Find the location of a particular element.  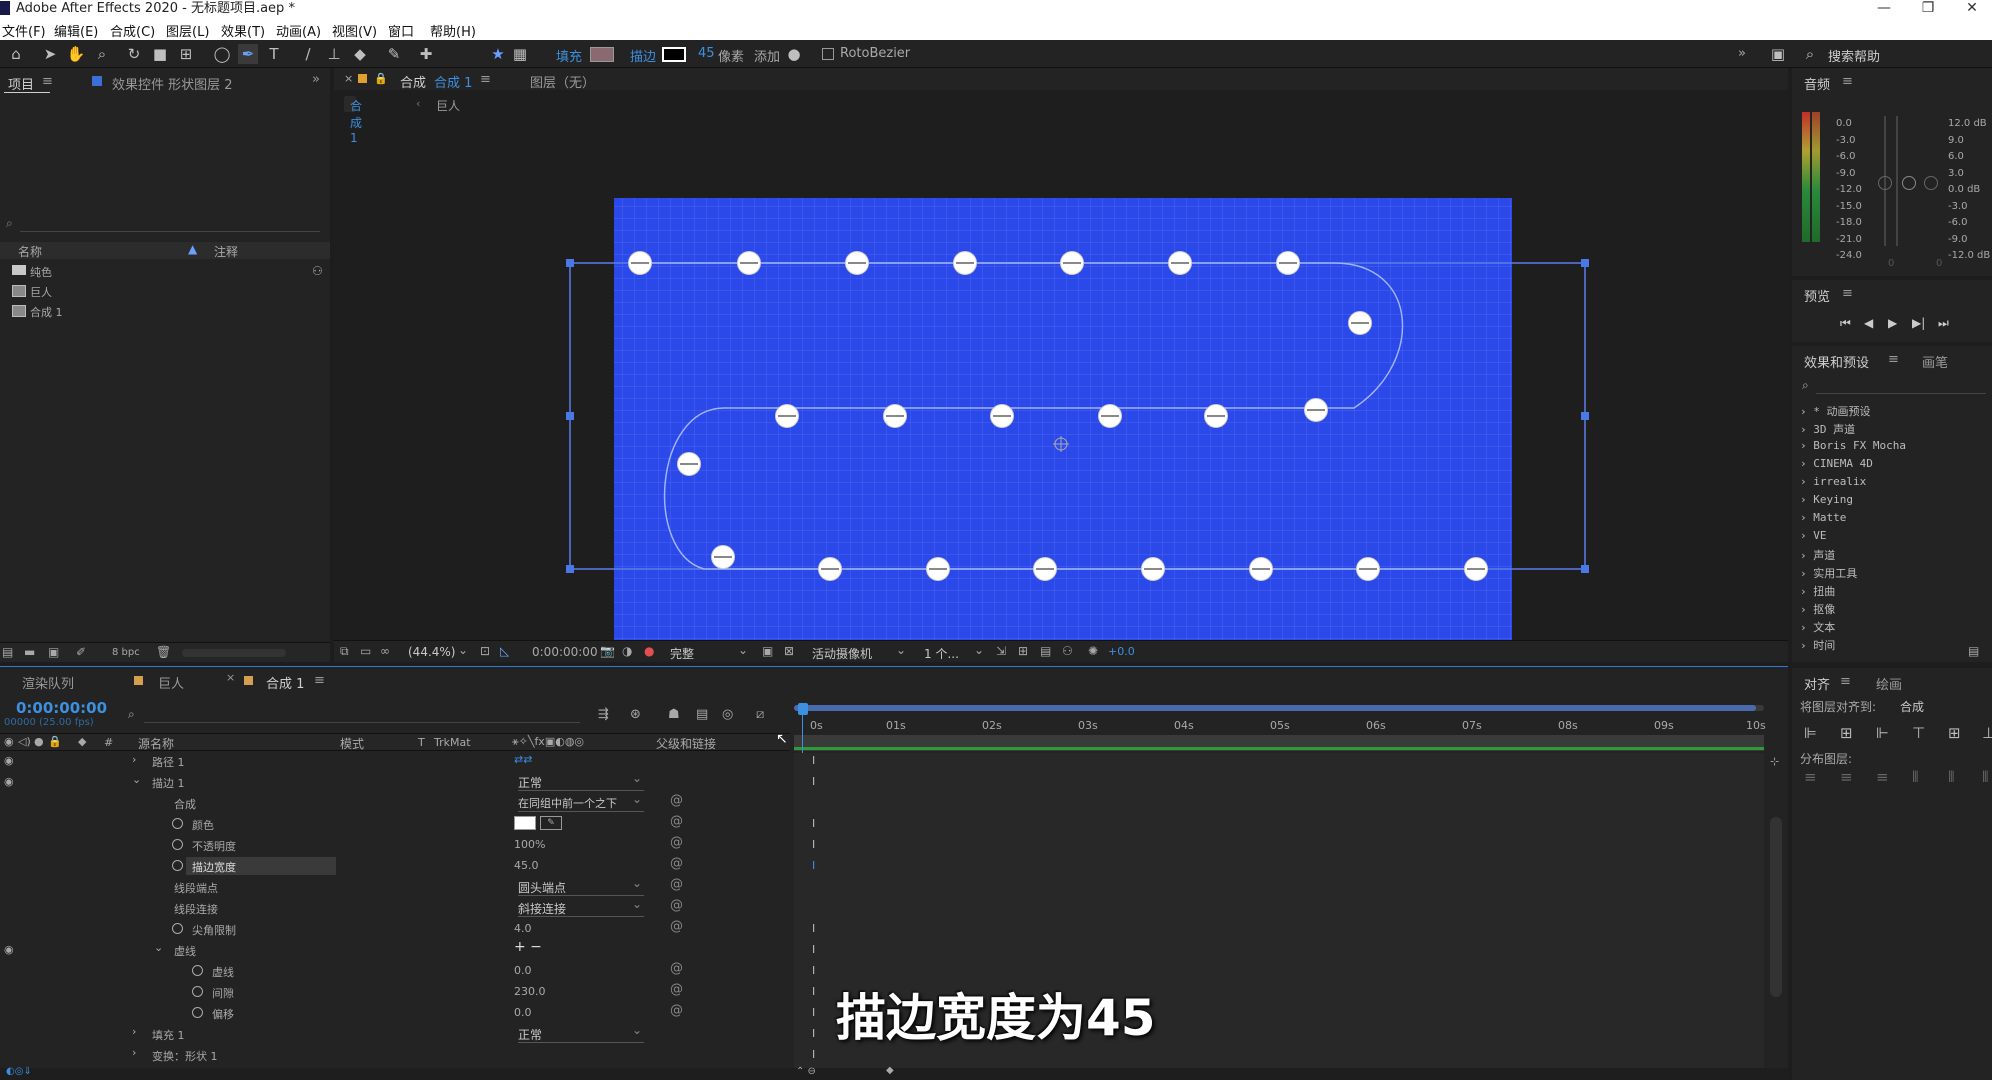

zoom-chevron-icon: ⌄ is located at coordinates (463, 650).